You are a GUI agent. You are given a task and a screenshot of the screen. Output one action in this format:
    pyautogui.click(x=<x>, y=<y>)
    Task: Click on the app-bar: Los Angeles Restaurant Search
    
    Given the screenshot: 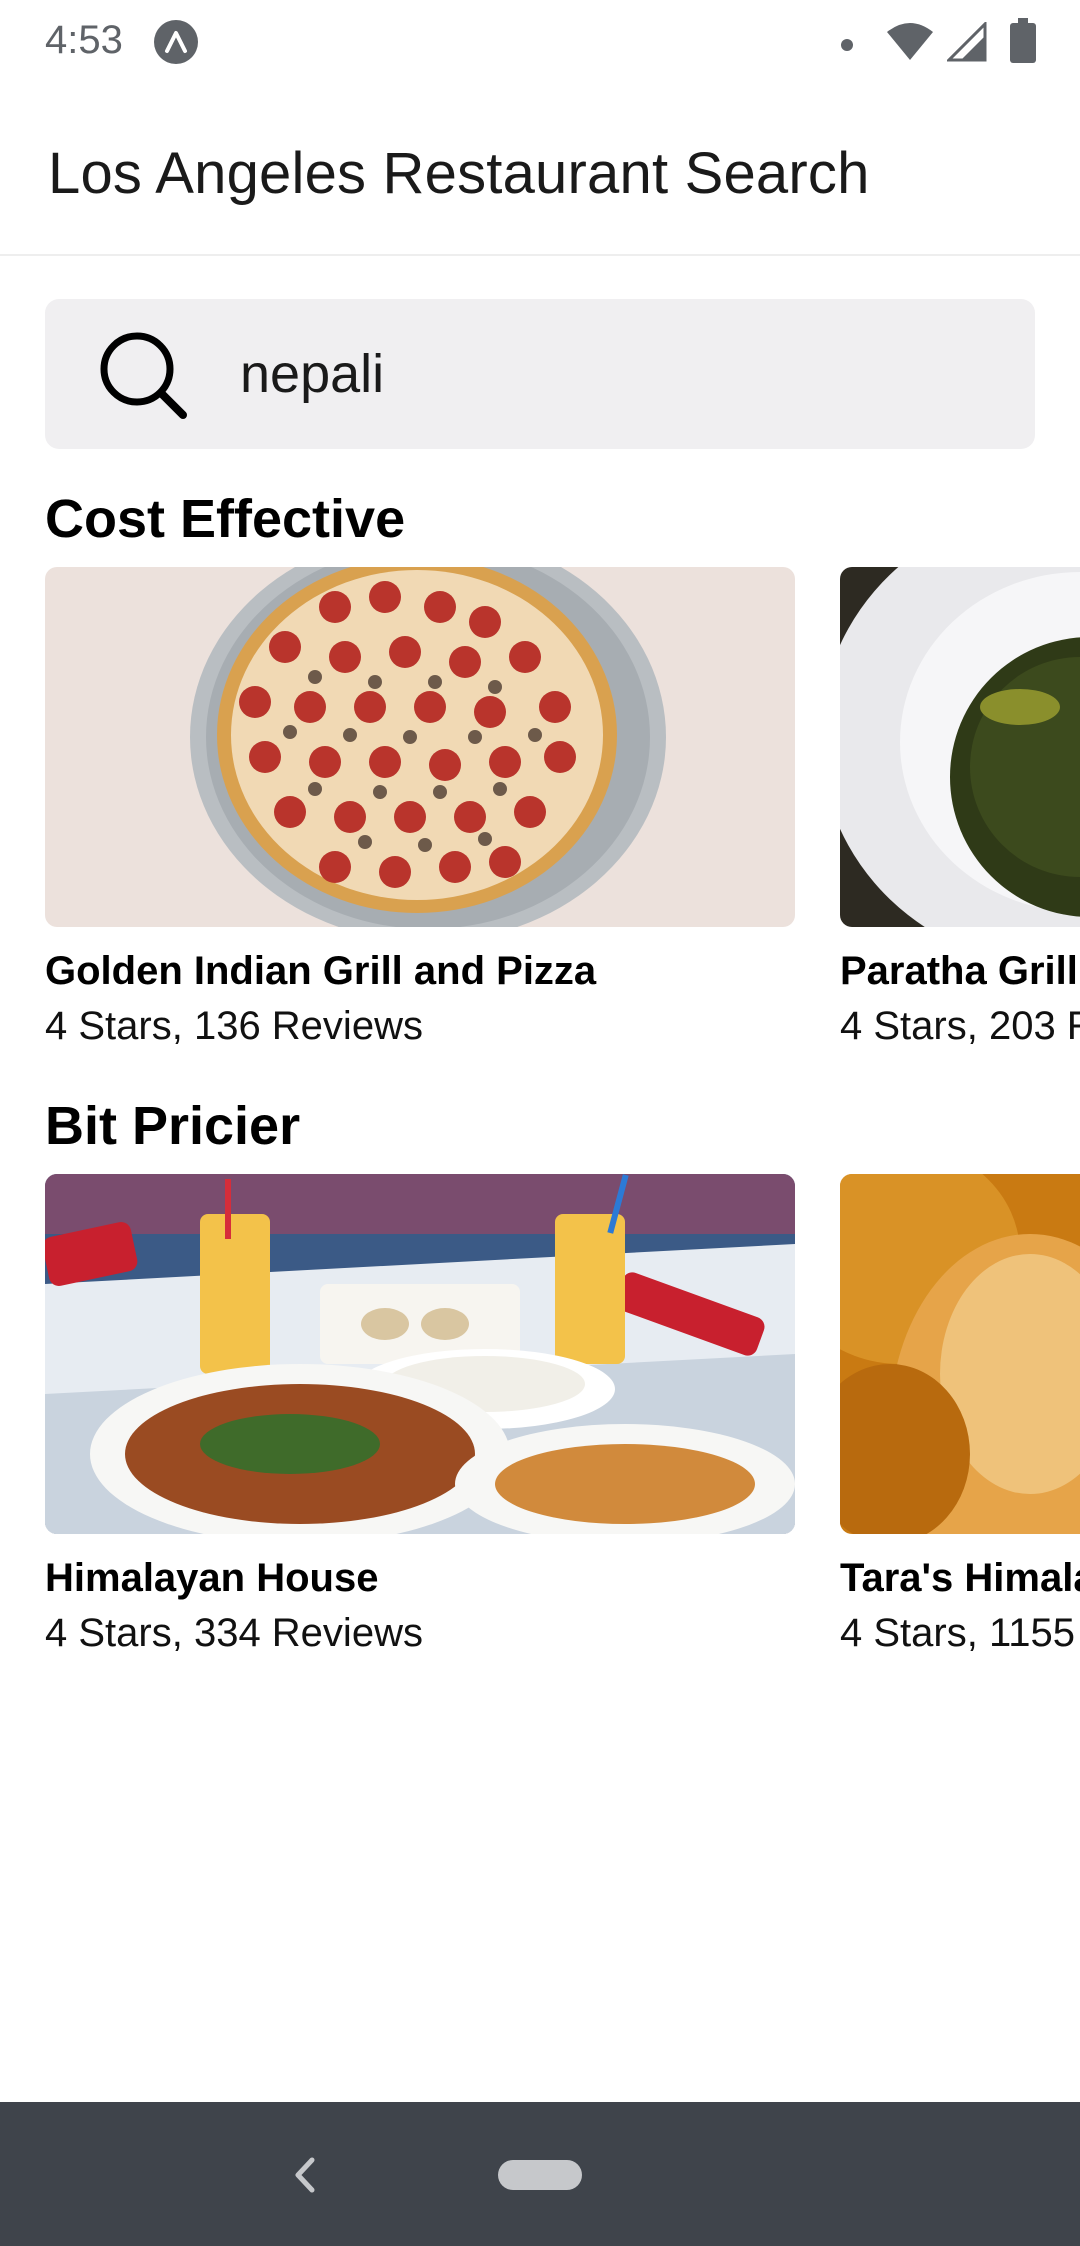 What is the action you would take?
    pyautogui.click(x=540, y=172)
    